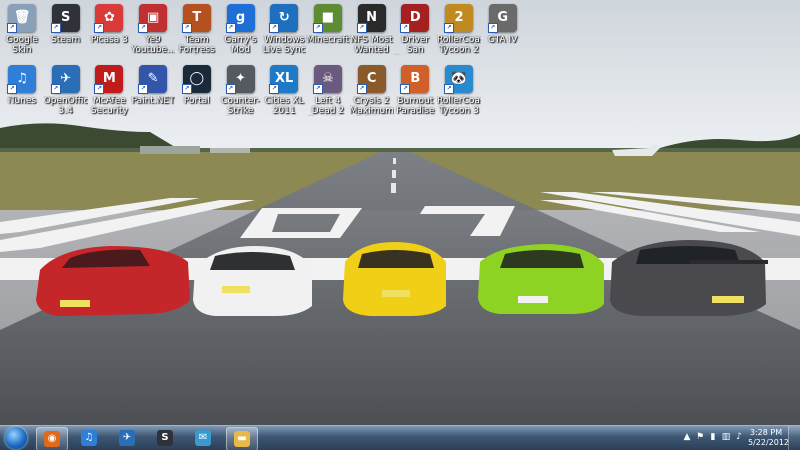 This screenshot has width=800, height=451. I want to click on paint-net-icon: ✎ ↗, so click(153, 79).